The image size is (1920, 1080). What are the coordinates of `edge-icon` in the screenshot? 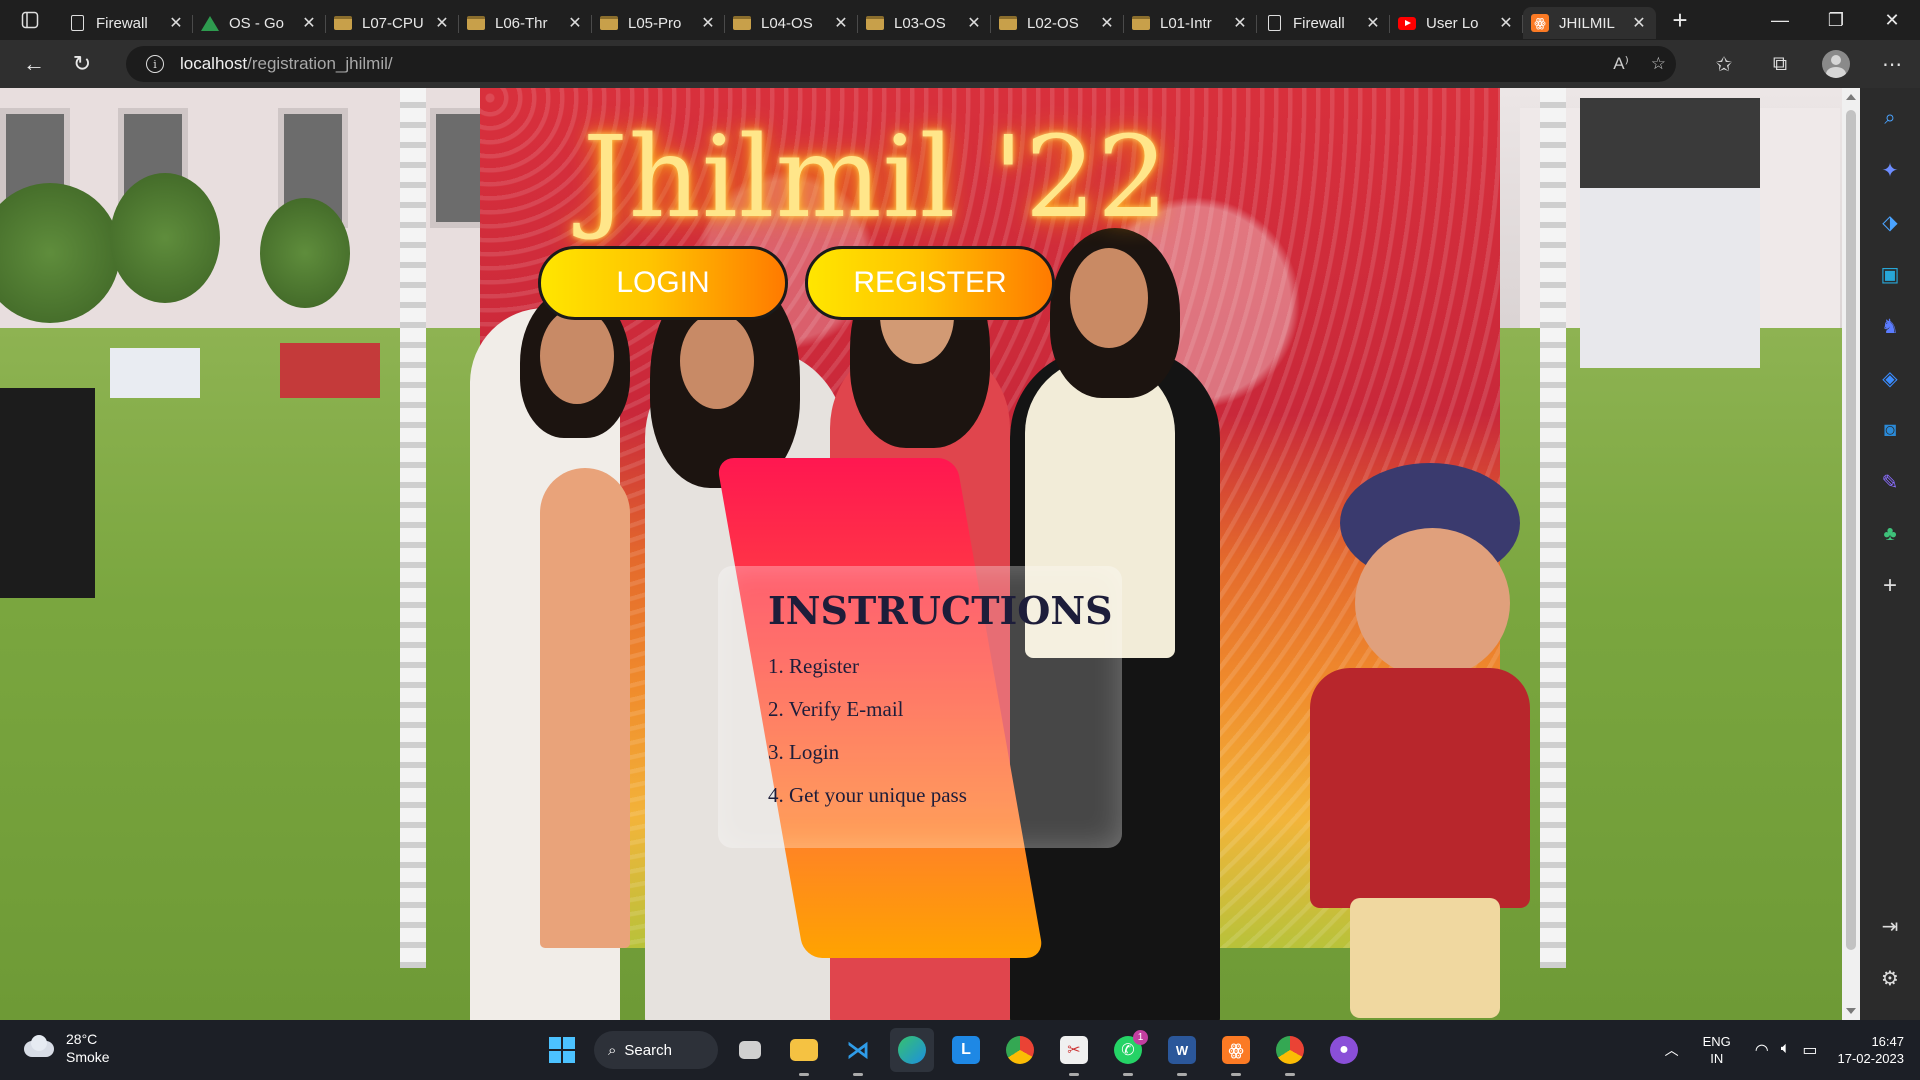 It's located at (912, 1050).